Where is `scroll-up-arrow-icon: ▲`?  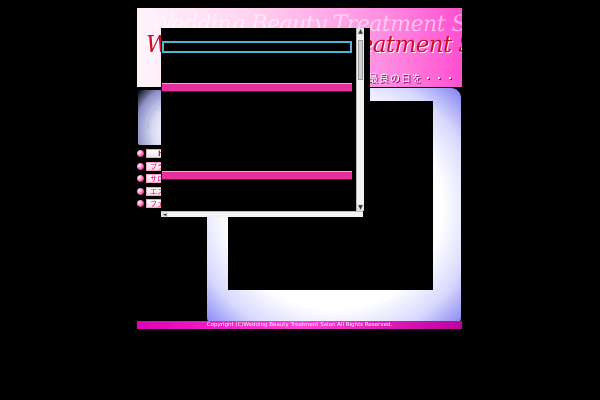 scroll-up-arrow-icon: ▲ is located at coordinates (360, 31).